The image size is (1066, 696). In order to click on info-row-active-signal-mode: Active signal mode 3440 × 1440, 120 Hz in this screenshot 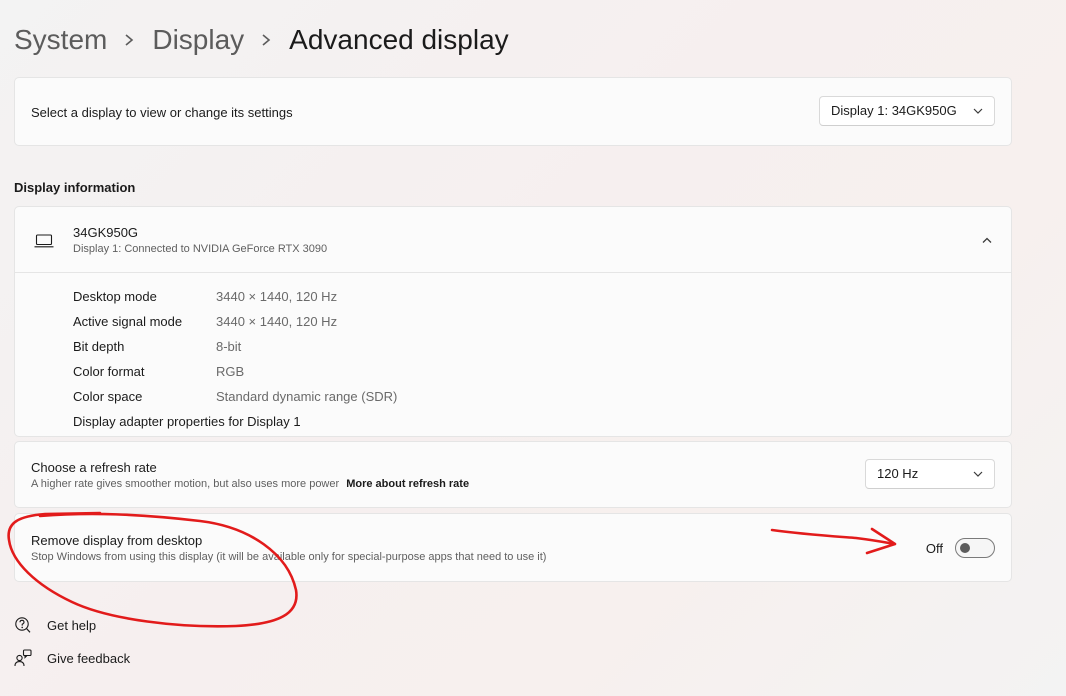, I will do `click(235, 321)`.